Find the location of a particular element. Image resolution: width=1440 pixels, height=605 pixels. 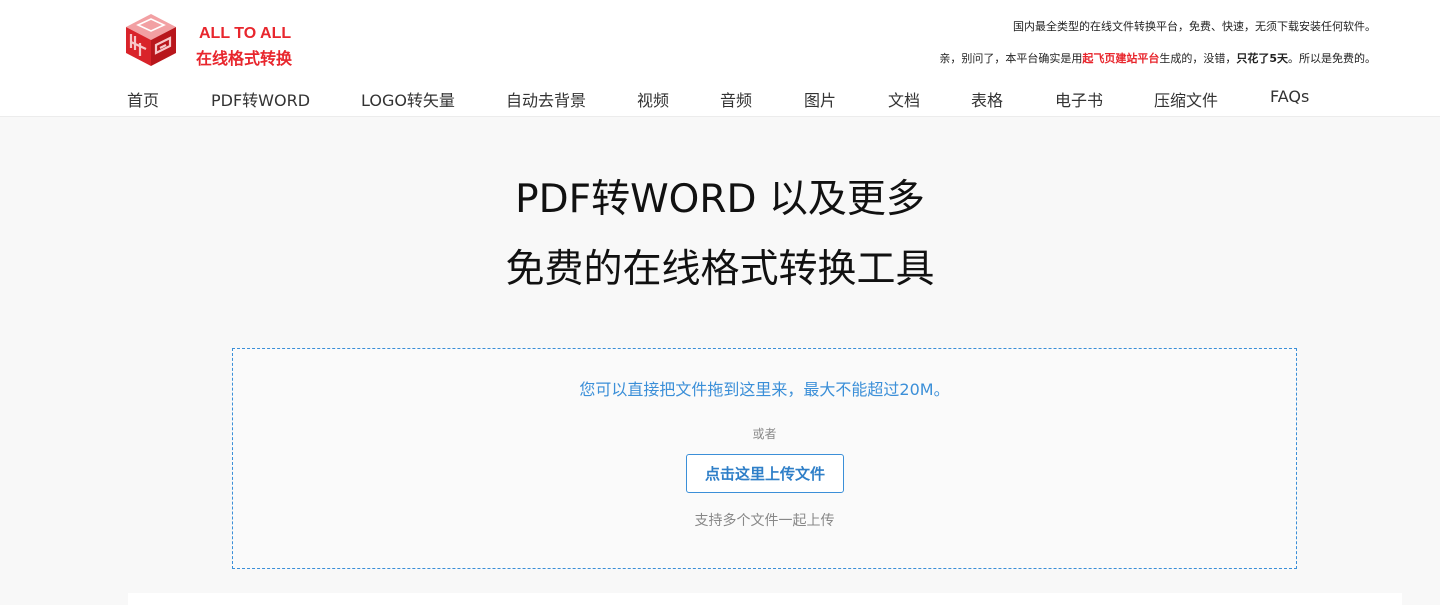

nav-item-faqs: FAQs is located at coordinates (1289, 96).